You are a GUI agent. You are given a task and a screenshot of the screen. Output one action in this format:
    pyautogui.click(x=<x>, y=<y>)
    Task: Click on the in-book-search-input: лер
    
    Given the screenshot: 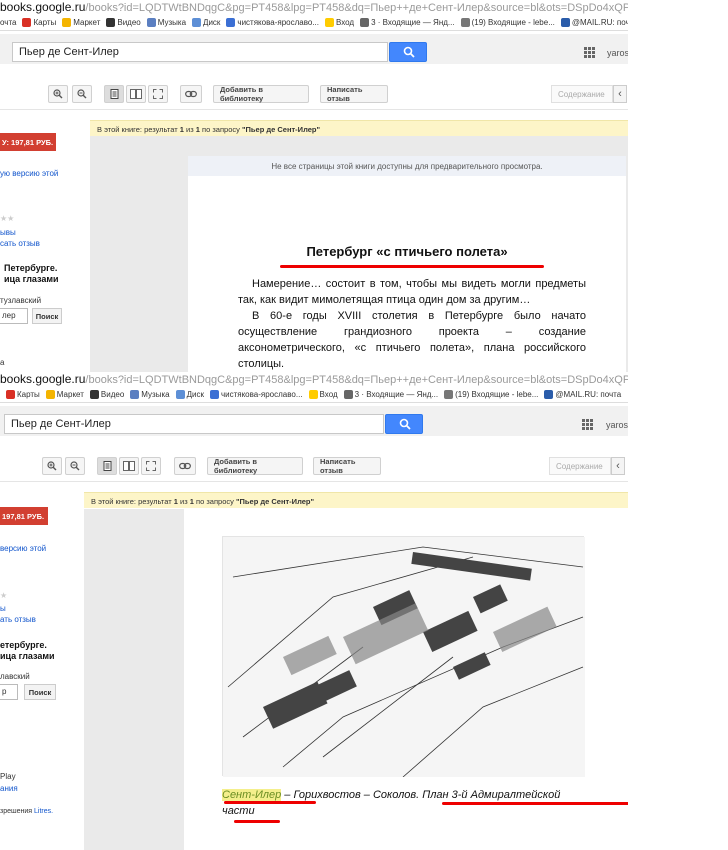 What is the action you would take?
    pyautogui.click(x=14, y=316)
    